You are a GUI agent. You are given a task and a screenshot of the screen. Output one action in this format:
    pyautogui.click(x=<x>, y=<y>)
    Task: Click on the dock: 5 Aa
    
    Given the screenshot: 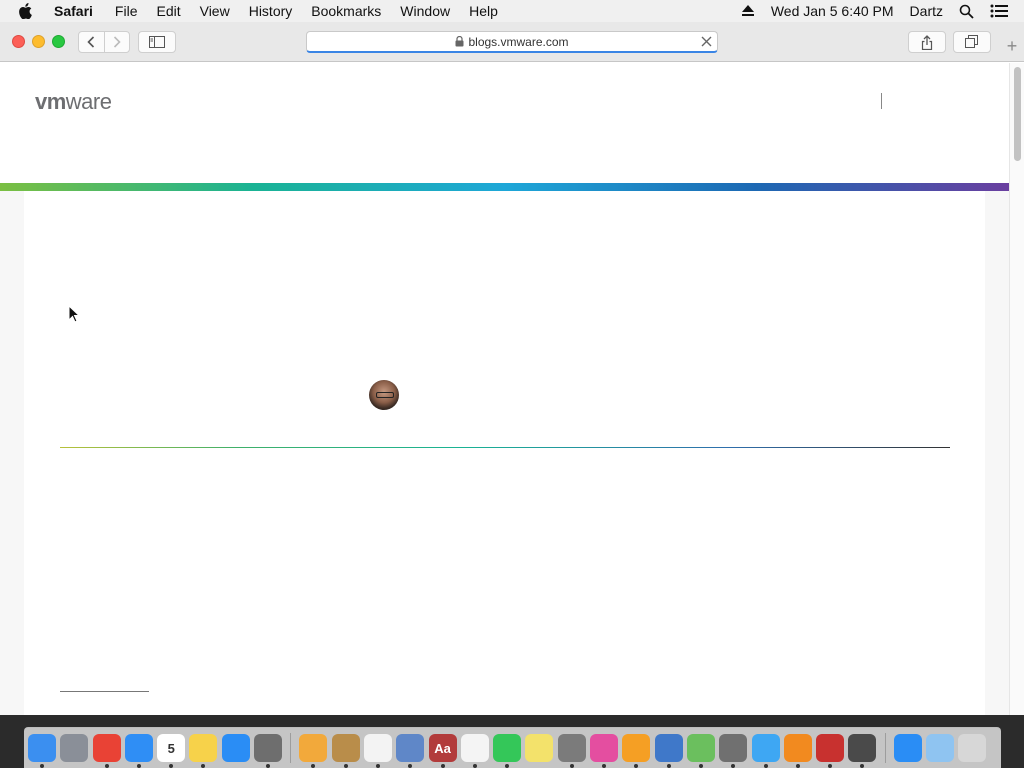 What is the action you would take?
    pyautogui.click(x=512, y=747)
    